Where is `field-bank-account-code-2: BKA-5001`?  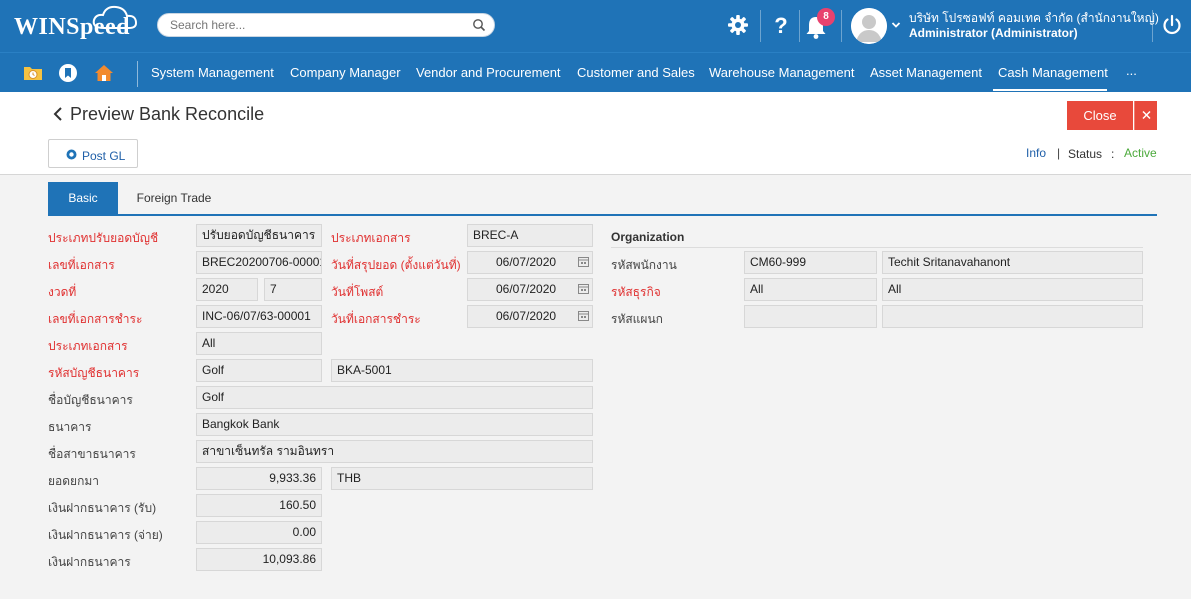 field-bank-account-code-2: BKA-5001 is located at coordinates (462, 370).